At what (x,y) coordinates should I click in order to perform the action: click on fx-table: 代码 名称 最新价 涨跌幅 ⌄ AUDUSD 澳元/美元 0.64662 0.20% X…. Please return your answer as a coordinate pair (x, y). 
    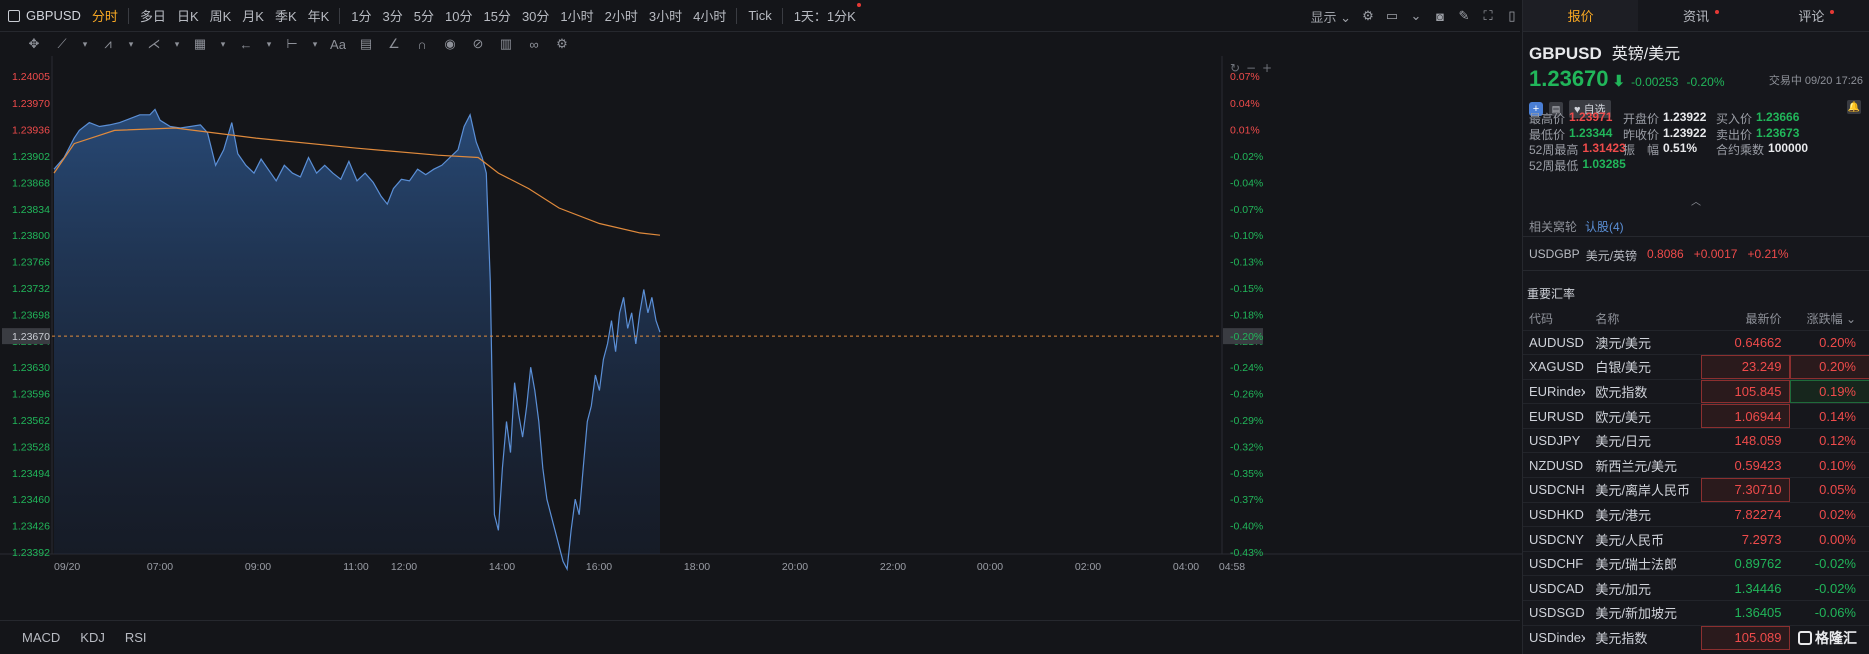
    Looking at the image, I should click on (1696, 479).